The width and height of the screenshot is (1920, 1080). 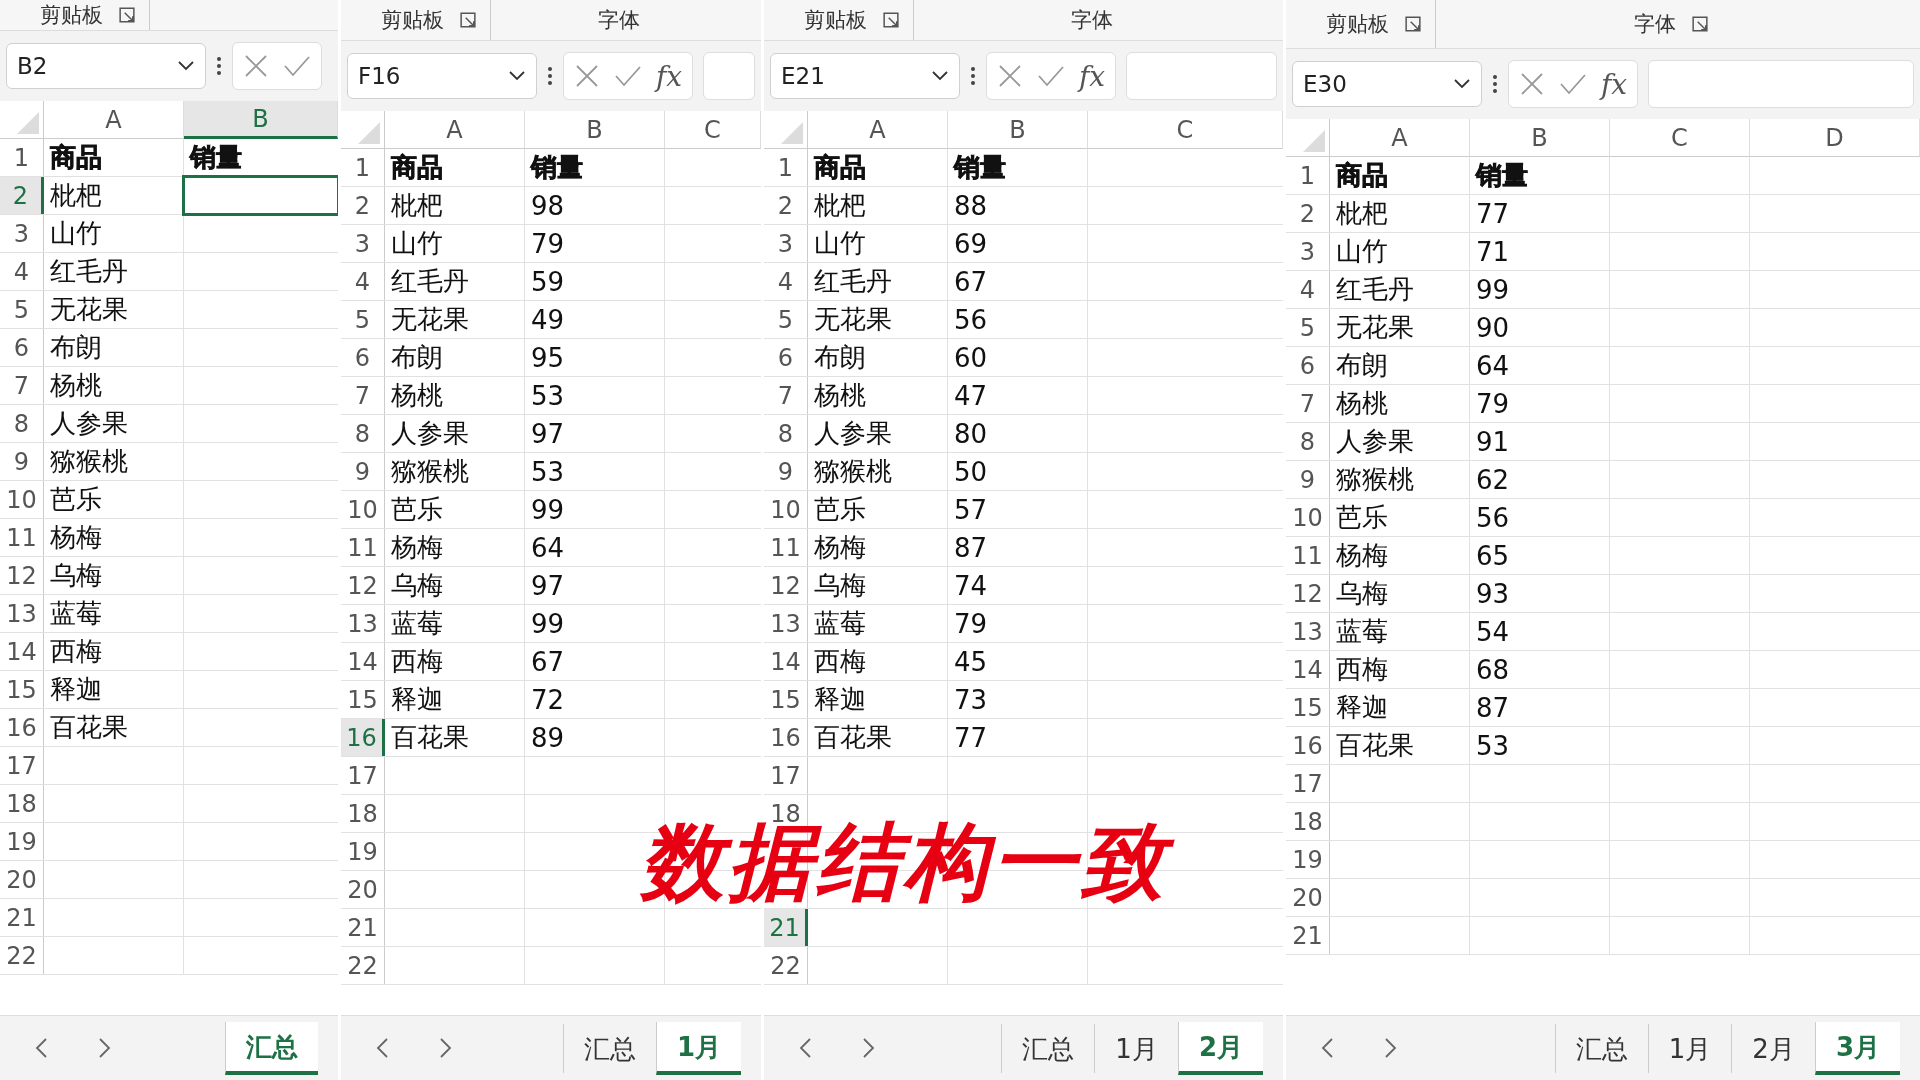 What do you see at coordinates (260, 195) in the screenshot?
I see `active-cell` at bounding box center [260, 195].